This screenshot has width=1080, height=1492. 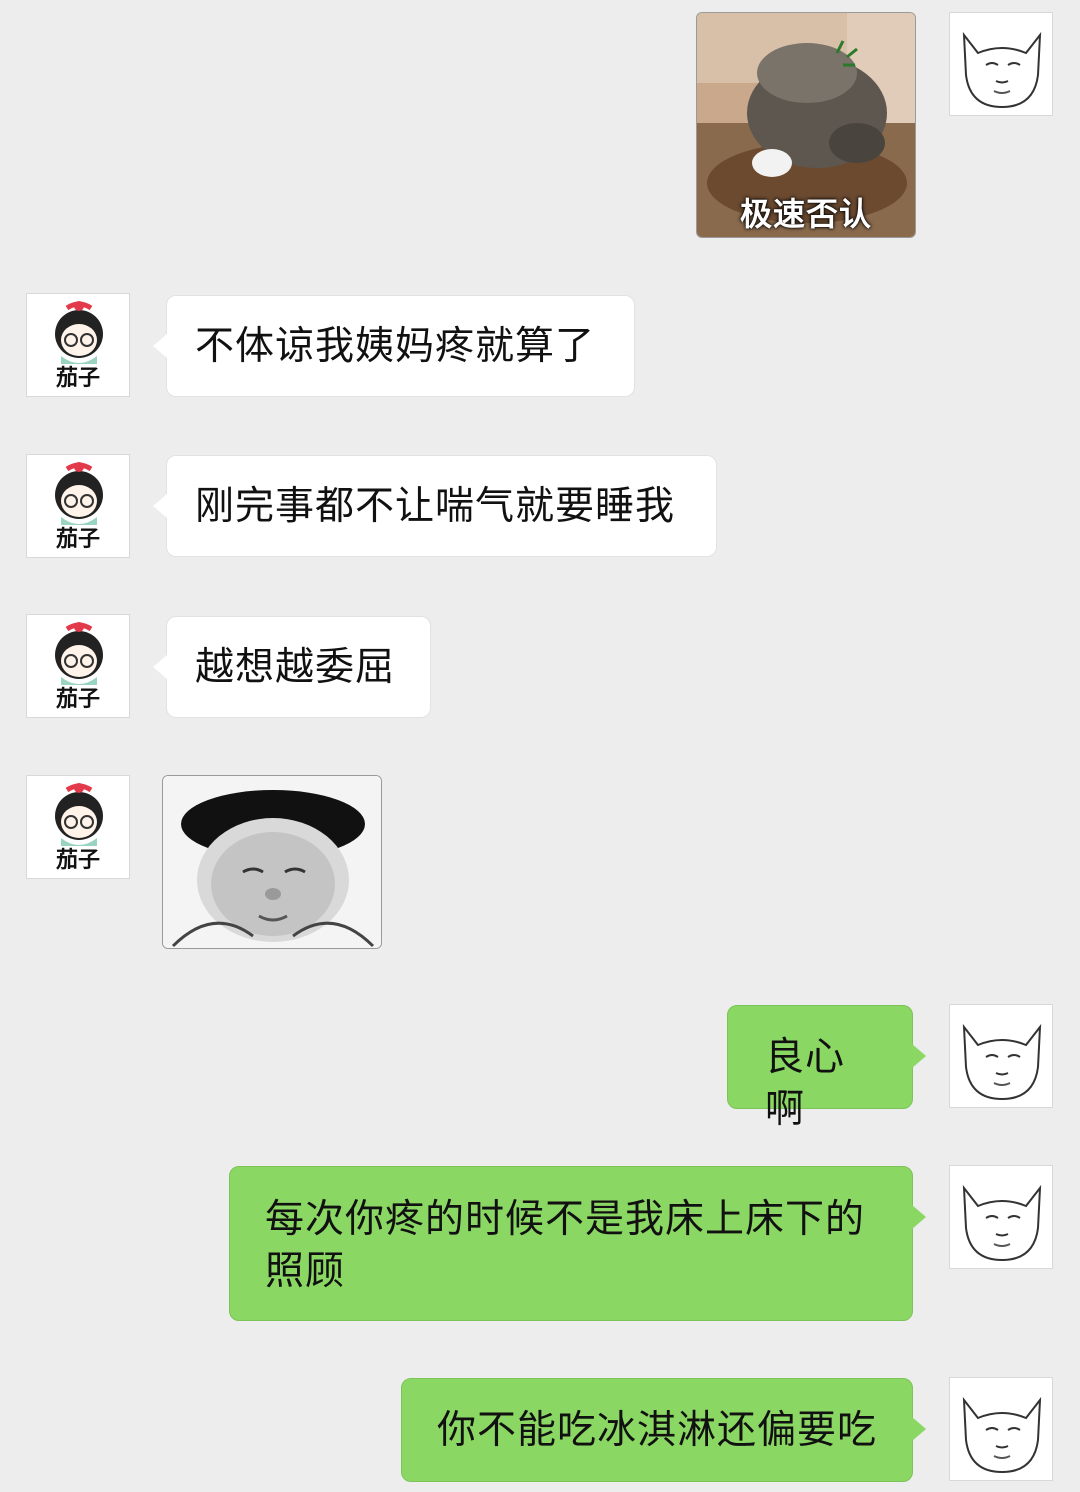 I want to click on message-text: 不体谅我姨妈疼就算了, so click(x=395, y=346).